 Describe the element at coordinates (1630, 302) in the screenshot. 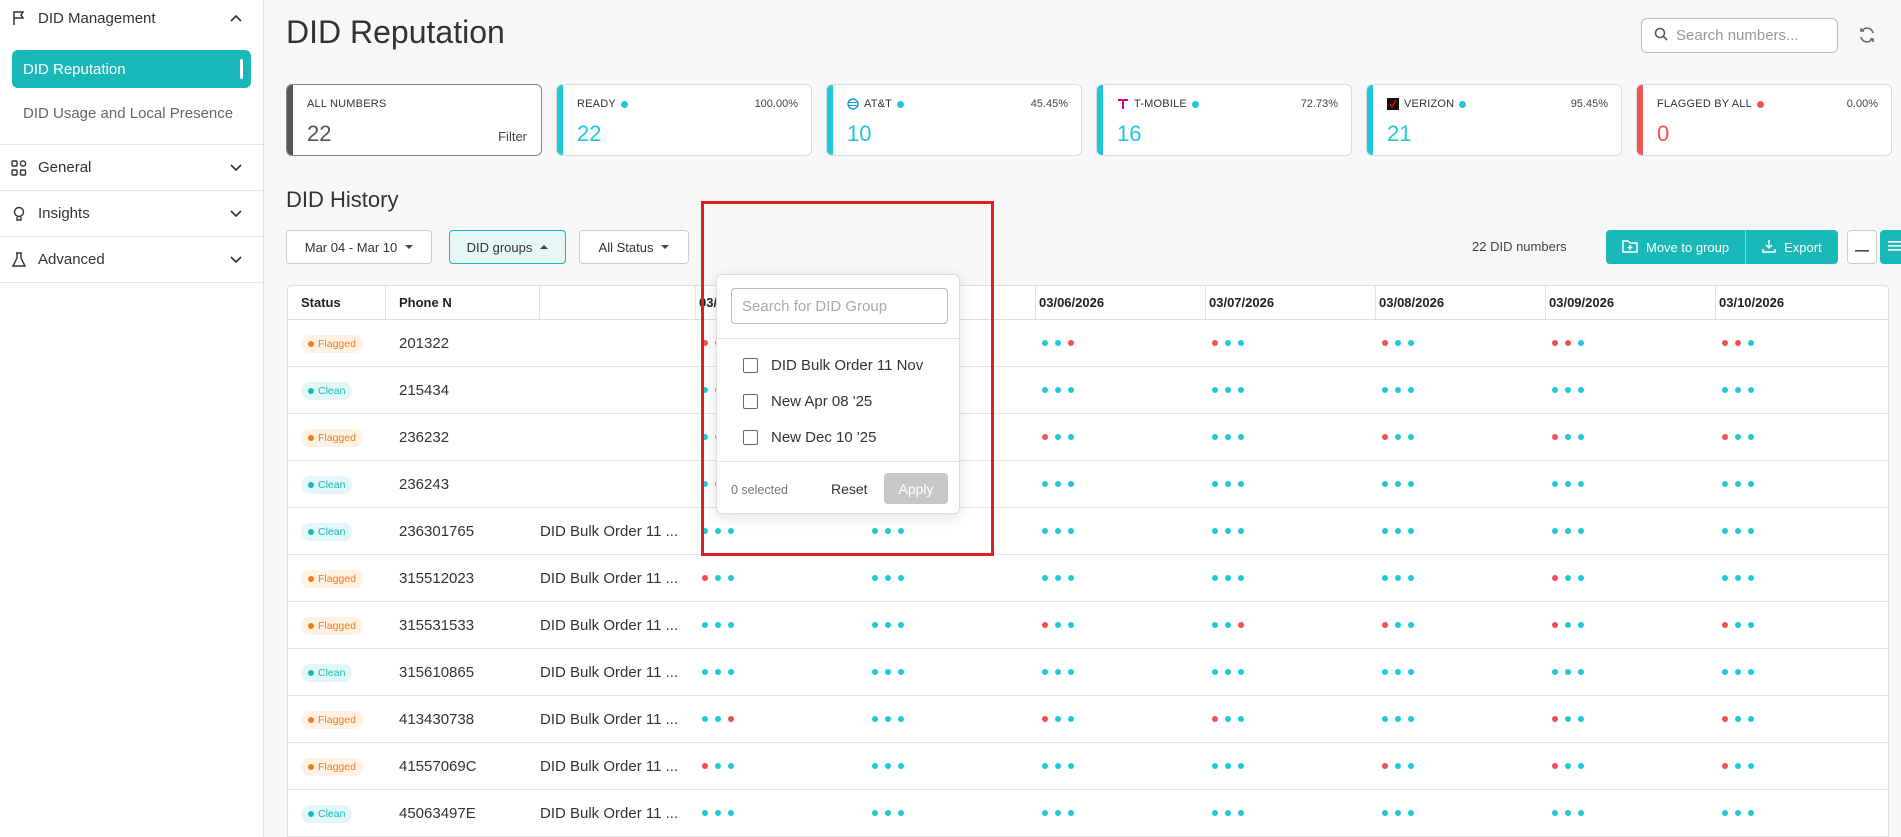

I see `column-header: 03/09/2026` at that location.